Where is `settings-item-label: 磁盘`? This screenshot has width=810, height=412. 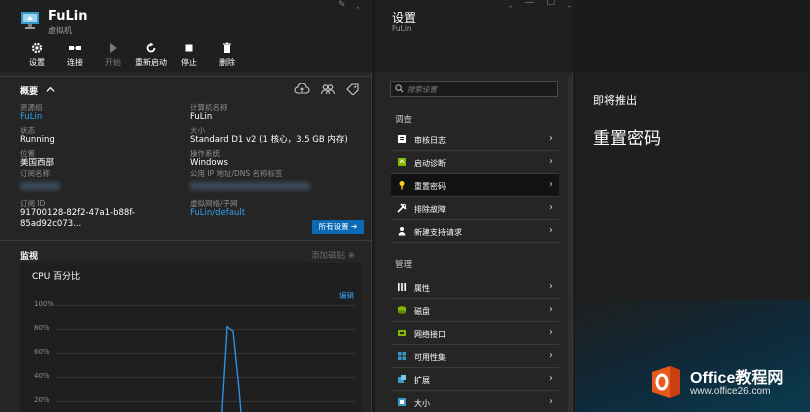
settings-item-label: 磁盘 is located at coordinates (422, 311).